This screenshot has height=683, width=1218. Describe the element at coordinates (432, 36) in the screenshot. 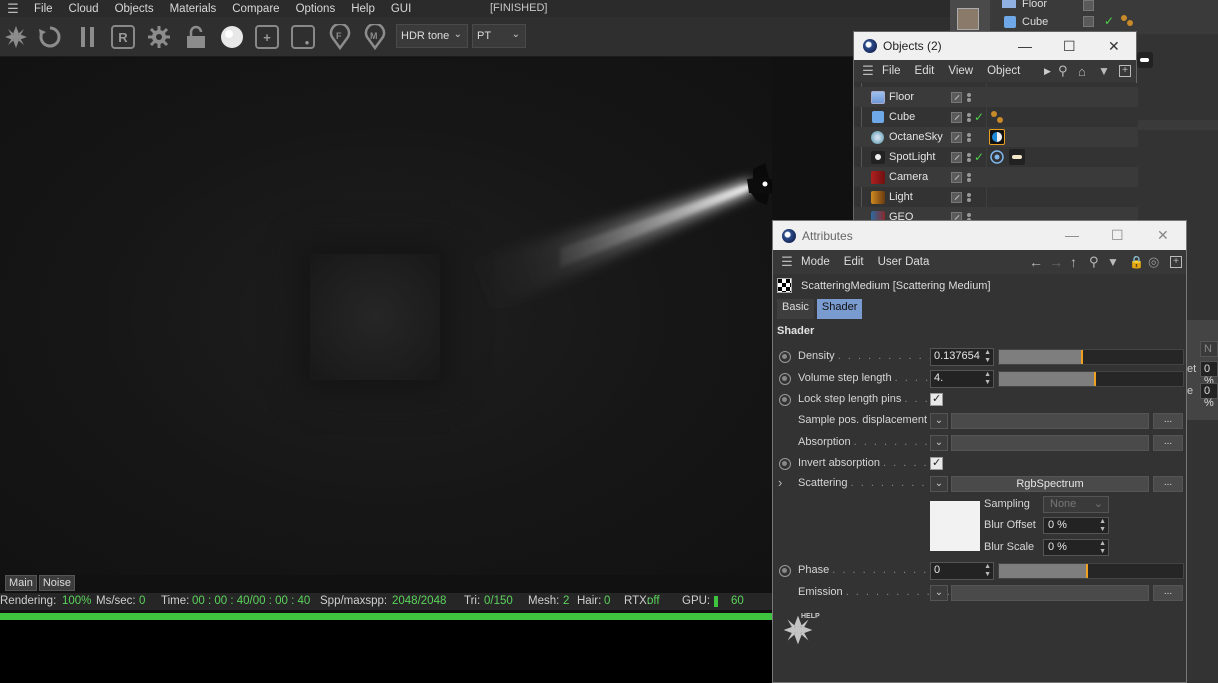

I see `tone-mode-dropdown: HDR tone ⌄` at that location.